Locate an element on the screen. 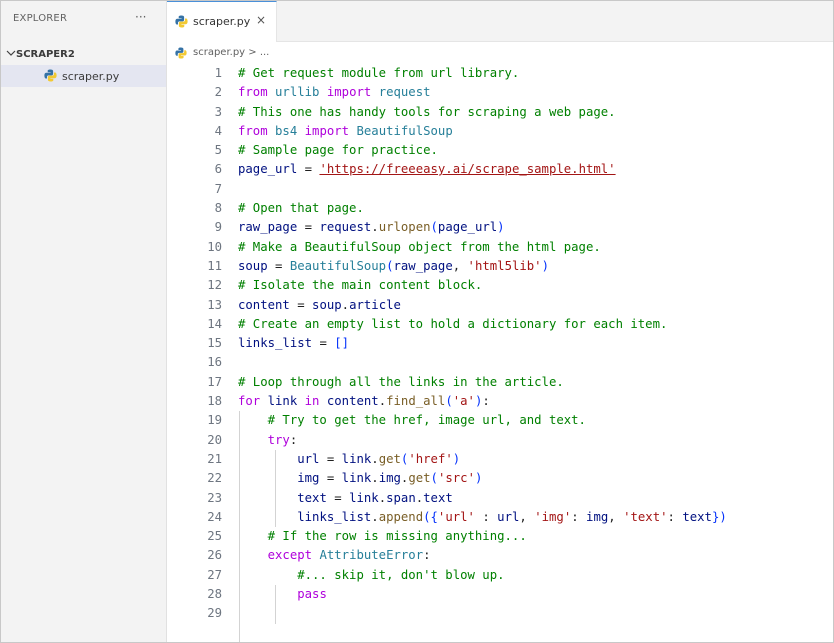 Image resolution: width=834 pixels, height=643 pixels. explorer-title: EXPLORER is located at coordinates (40, 18).